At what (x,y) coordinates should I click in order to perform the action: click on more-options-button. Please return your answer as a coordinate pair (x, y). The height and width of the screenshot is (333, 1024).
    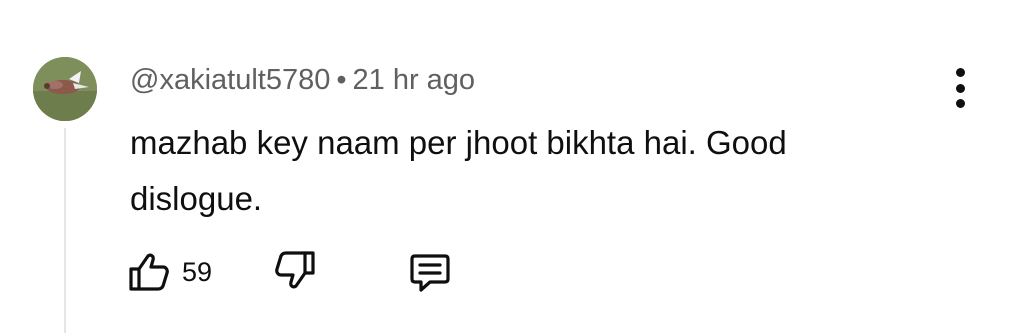
    Looking at the image, I should click on (960, 88).